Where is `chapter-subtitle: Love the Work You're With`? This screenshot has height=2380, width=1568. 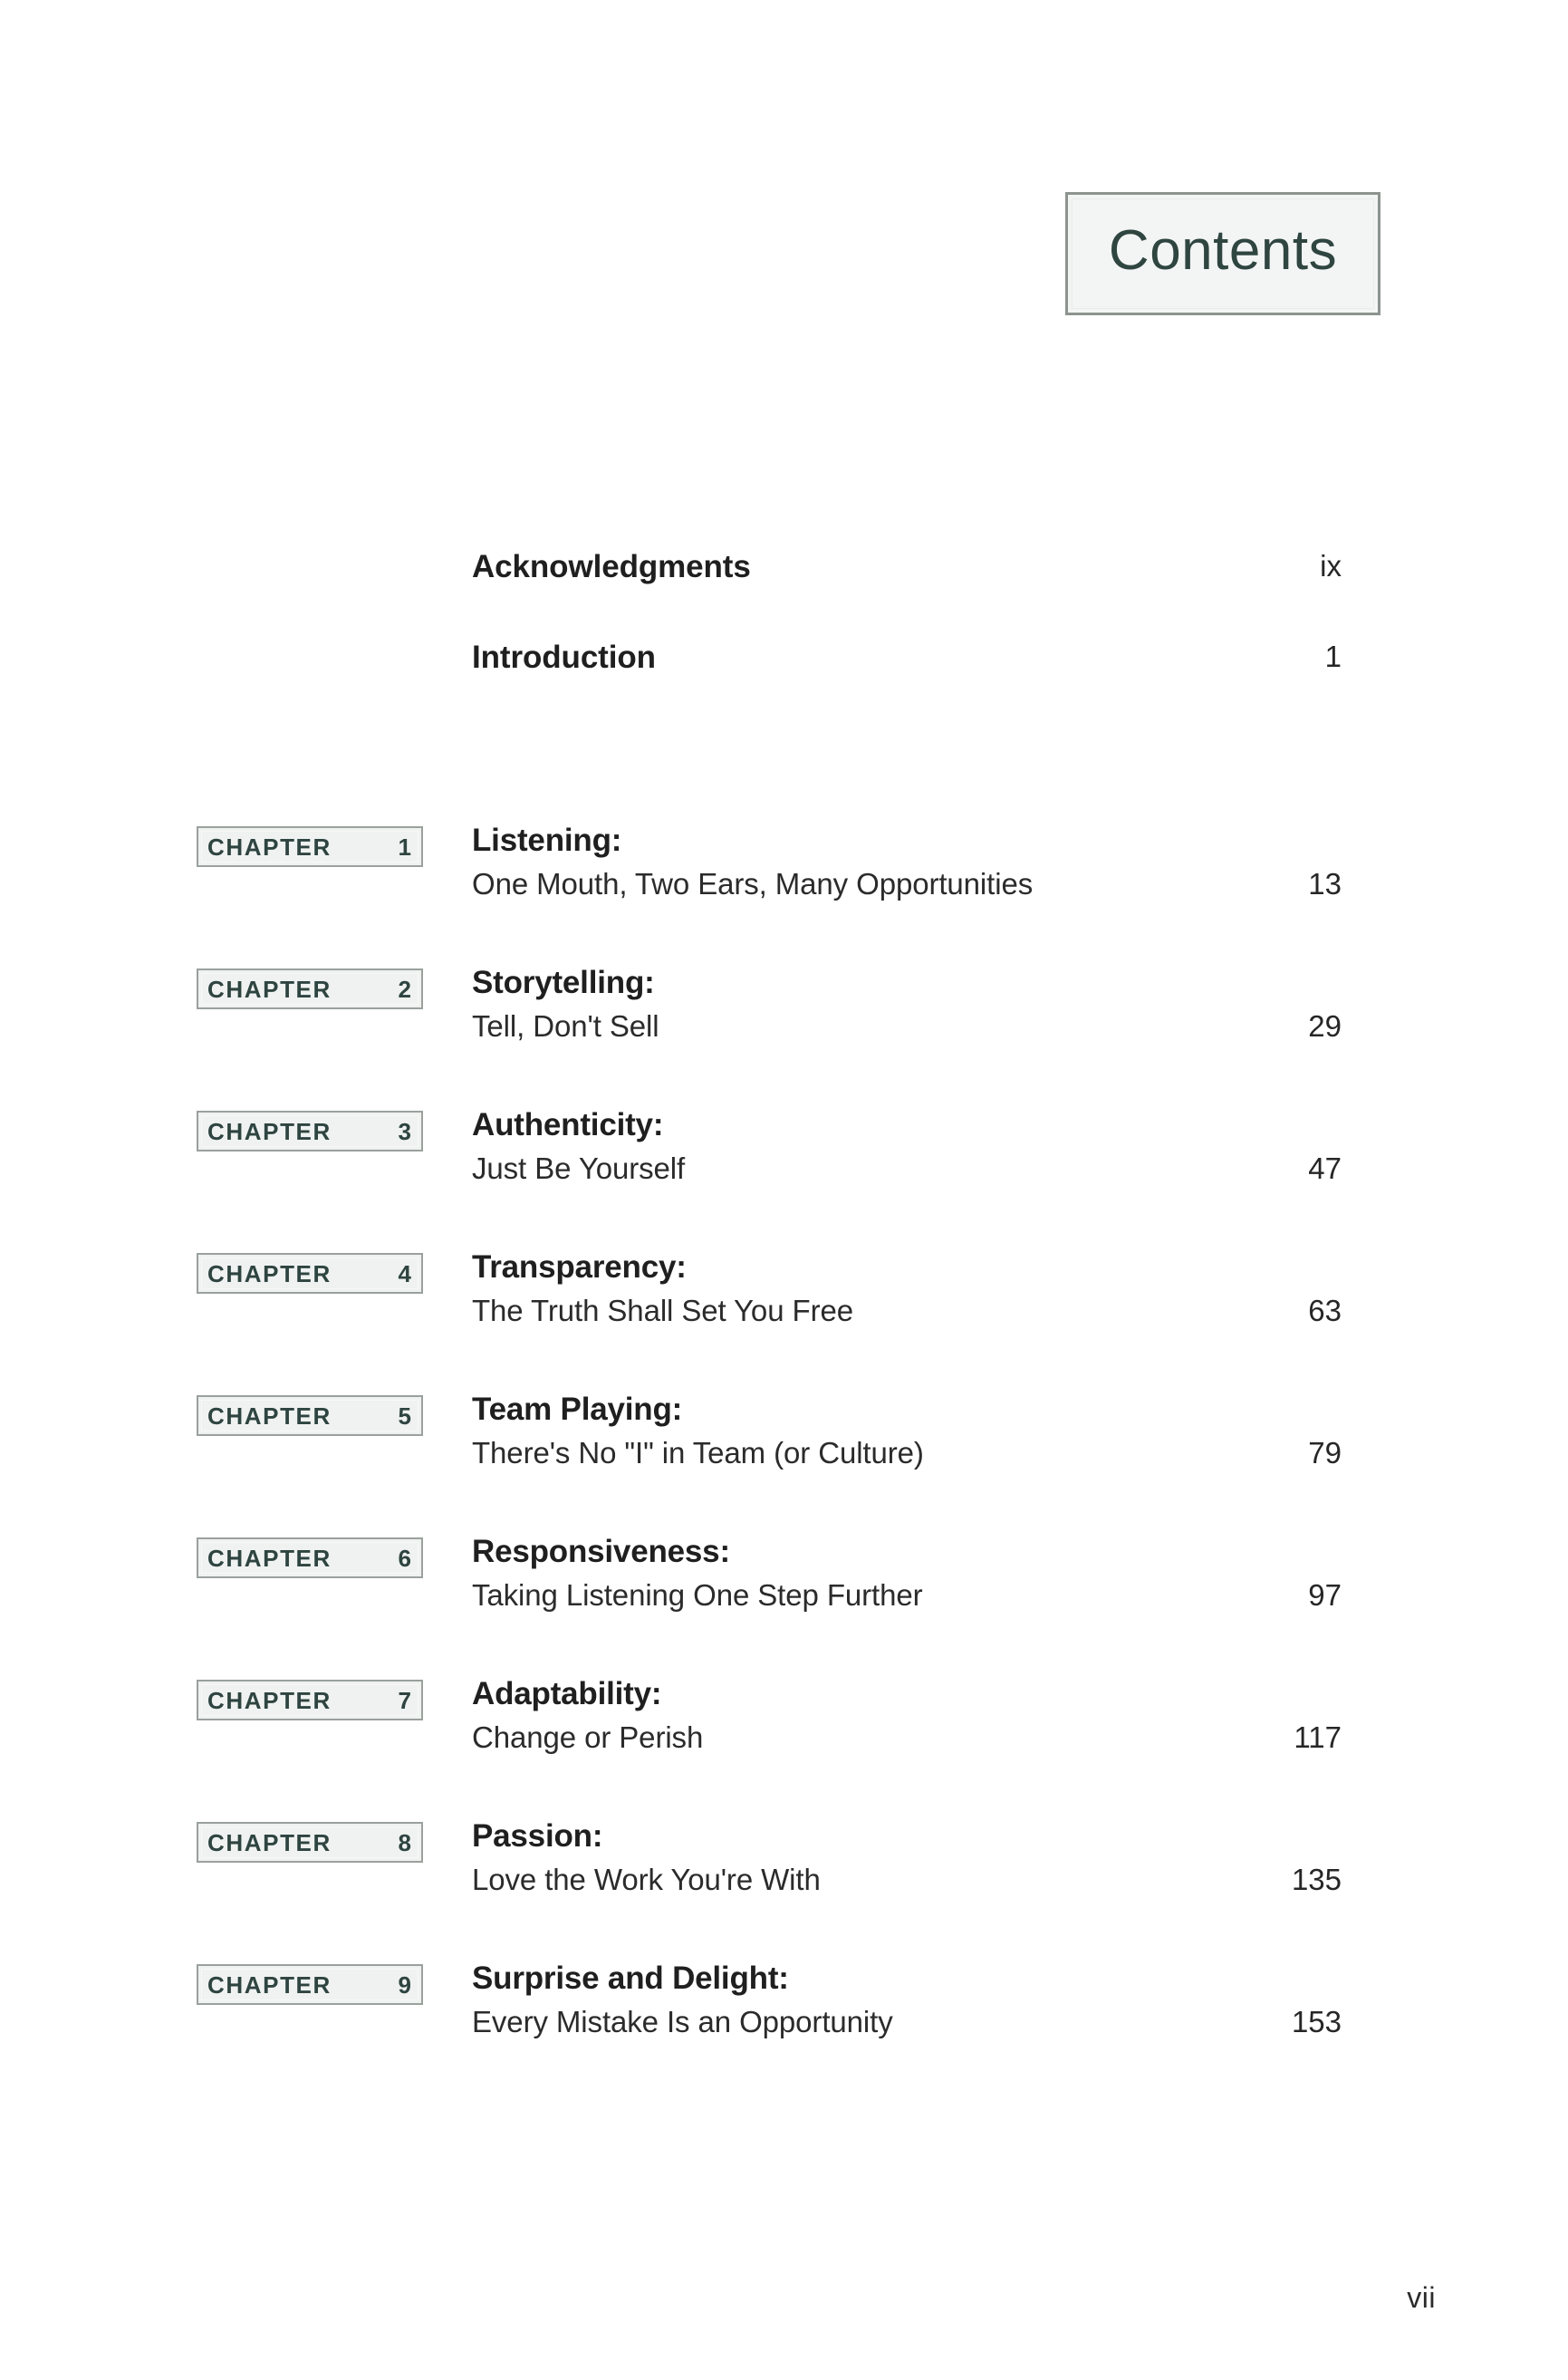
chapter-subtitle: Love the Work You're With is located at coordinates (646, 1879).